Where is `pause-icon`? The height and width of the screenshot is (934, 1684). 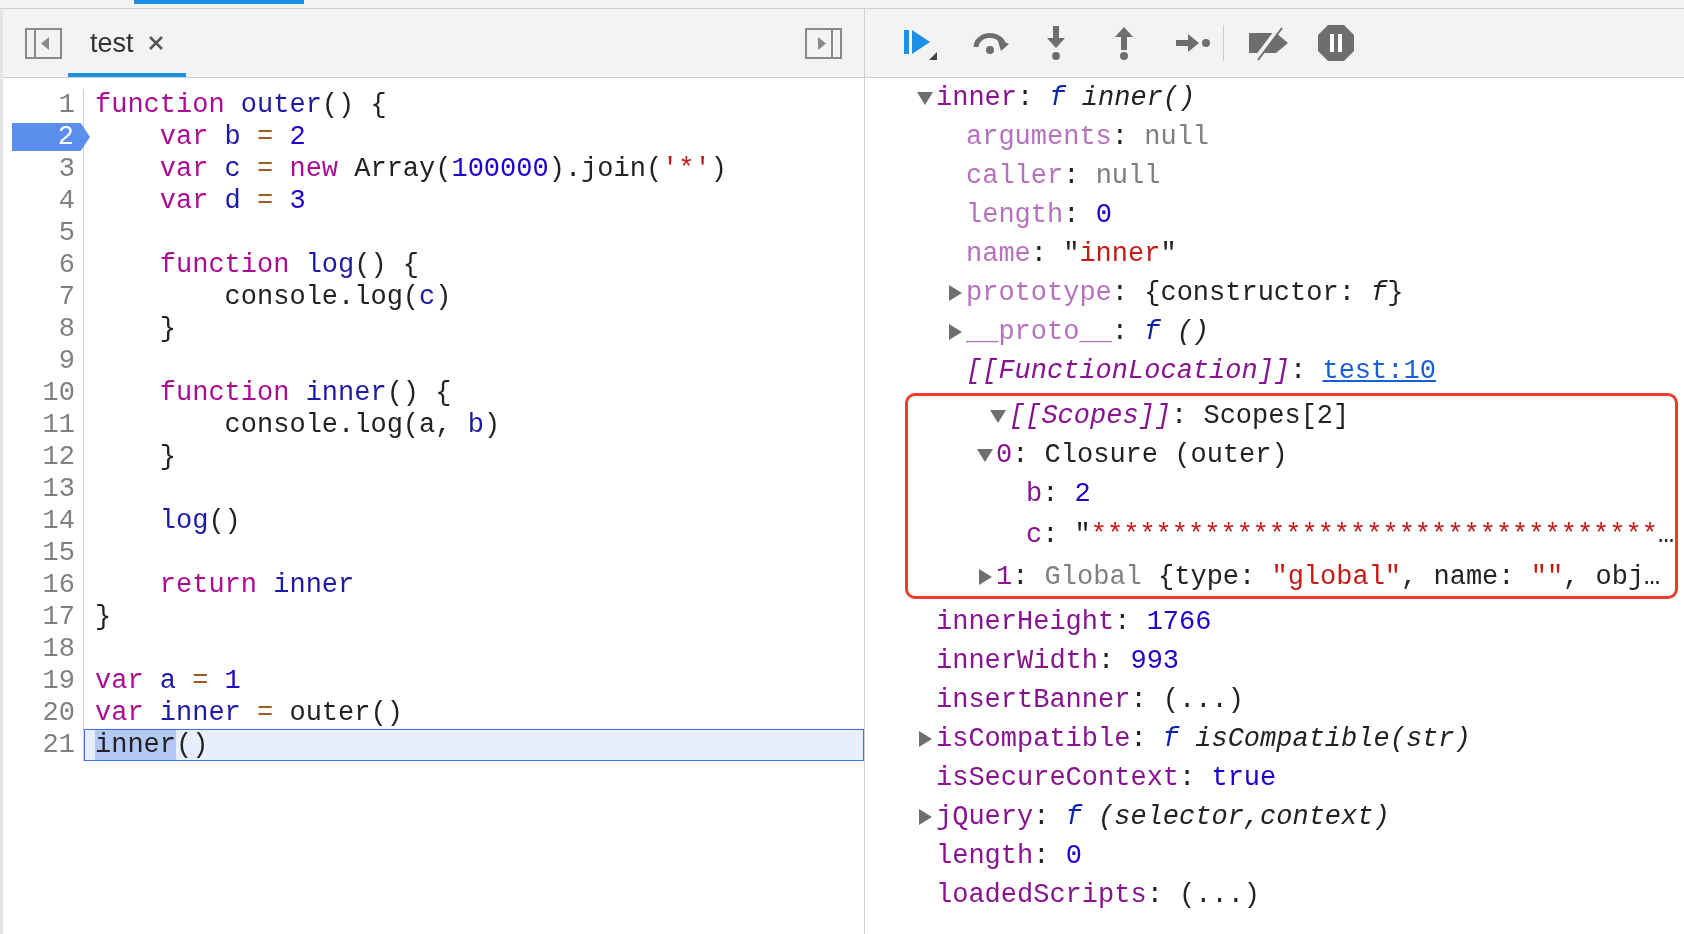 pause-icon is located at coordinates (1336, 43).